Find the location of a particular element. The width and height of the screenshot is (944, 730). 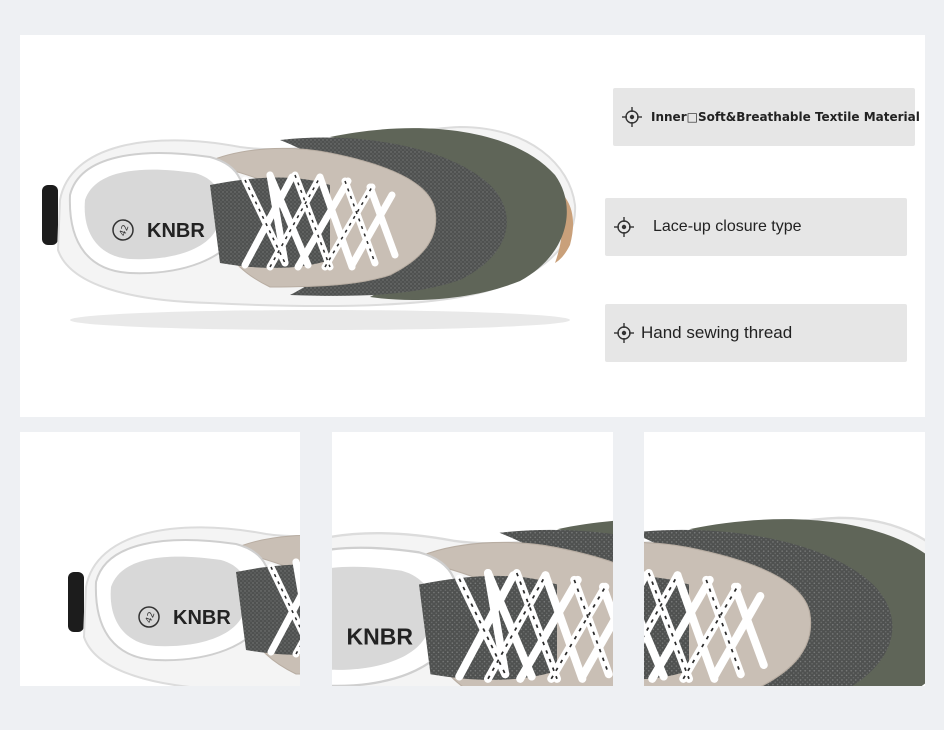

feature-callout-textile: Inner□Soft&Breathable Textile Material is located at coordinates (766, 117).